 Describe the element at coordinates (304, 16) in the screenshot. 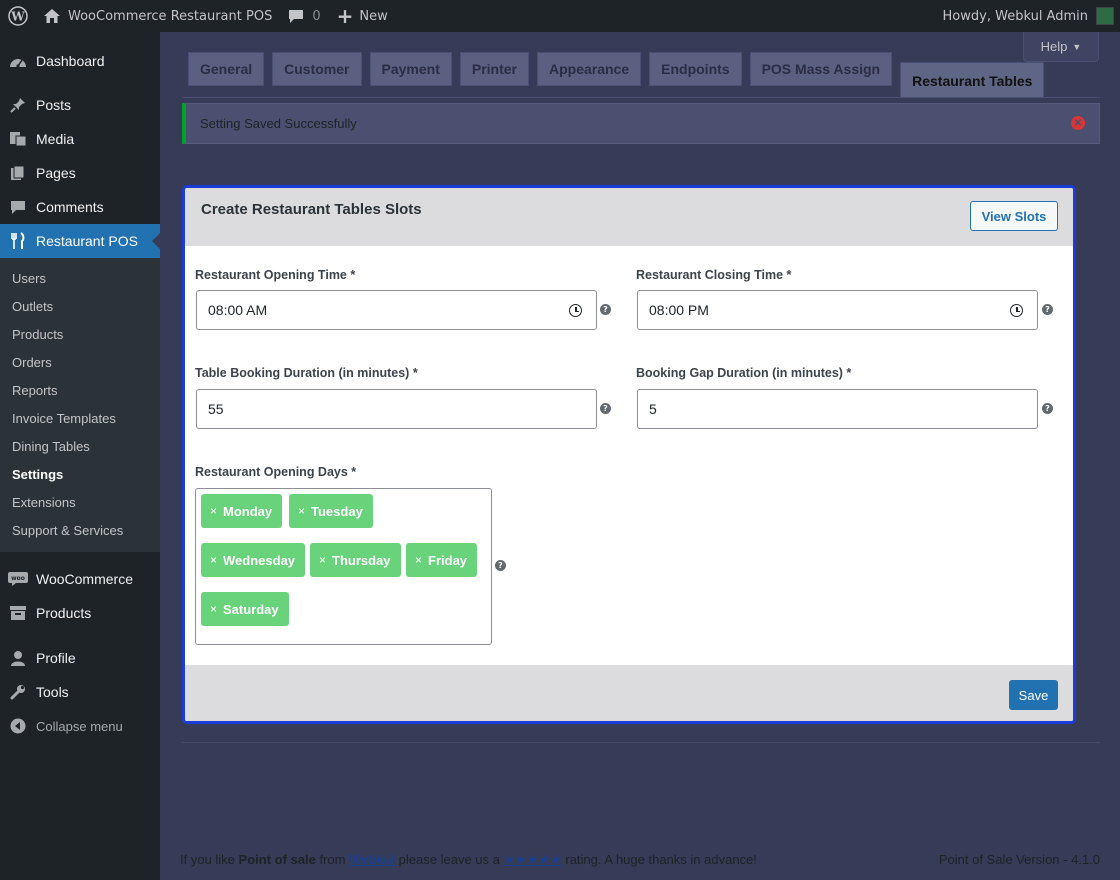

I see `comments-link: 0` at that location.